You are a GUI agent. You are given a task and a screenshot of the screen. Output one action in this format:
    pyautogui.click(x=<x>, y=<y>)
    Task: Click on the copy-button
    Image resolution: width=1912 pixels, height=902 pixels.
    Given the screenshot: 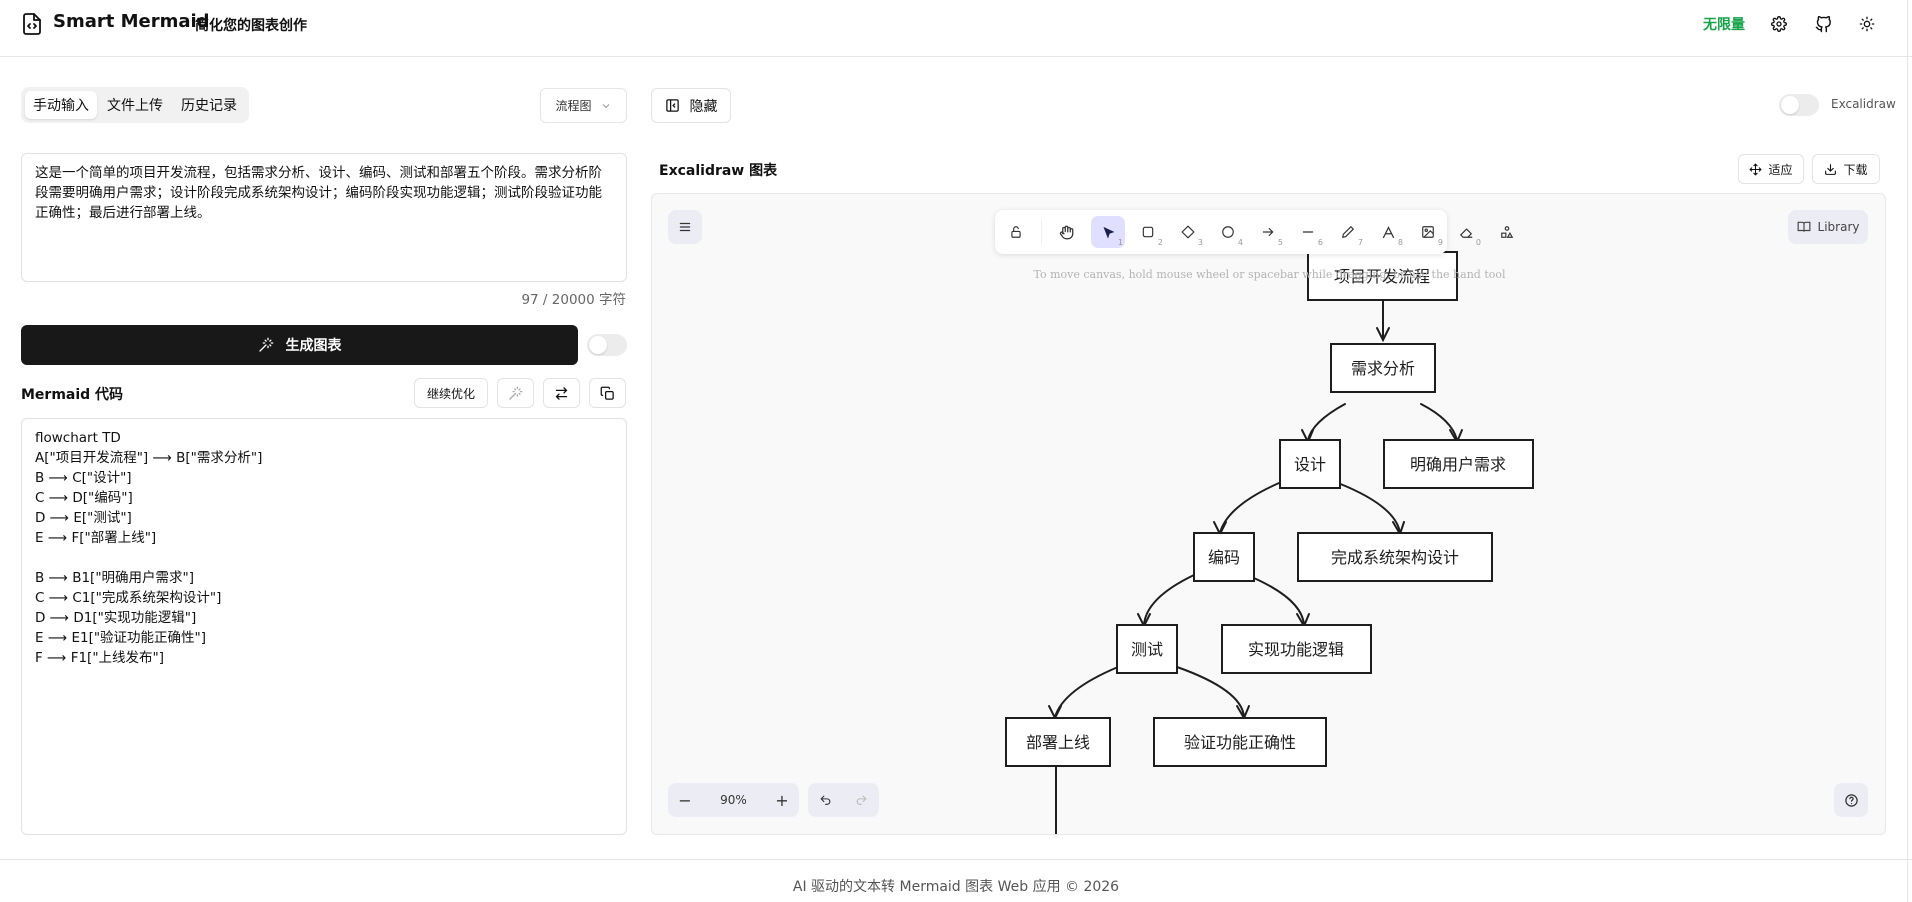 What is the action you would take?
    pyautogui.click(x=607, y=393)
    